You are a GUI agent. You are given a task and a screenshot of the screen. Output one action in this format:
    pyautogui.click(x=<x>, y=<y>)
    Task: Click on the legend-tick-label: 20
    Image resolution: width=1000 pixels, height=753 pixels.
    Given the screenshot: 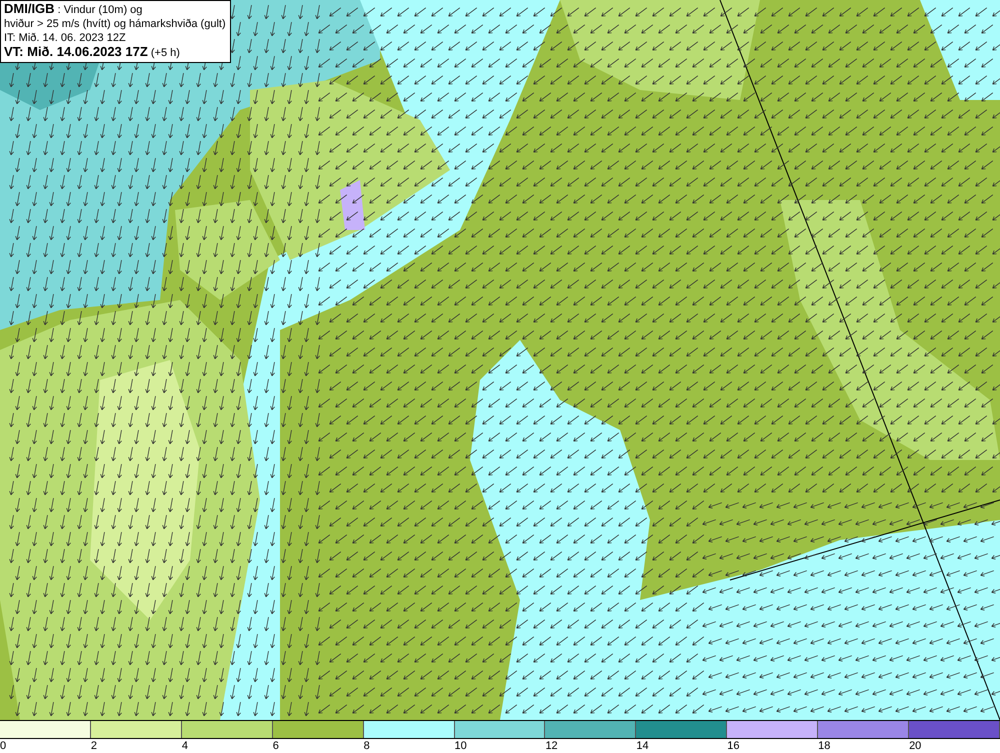 What is the action you would take?
    pyautogui.click(x=915, y=746)
    